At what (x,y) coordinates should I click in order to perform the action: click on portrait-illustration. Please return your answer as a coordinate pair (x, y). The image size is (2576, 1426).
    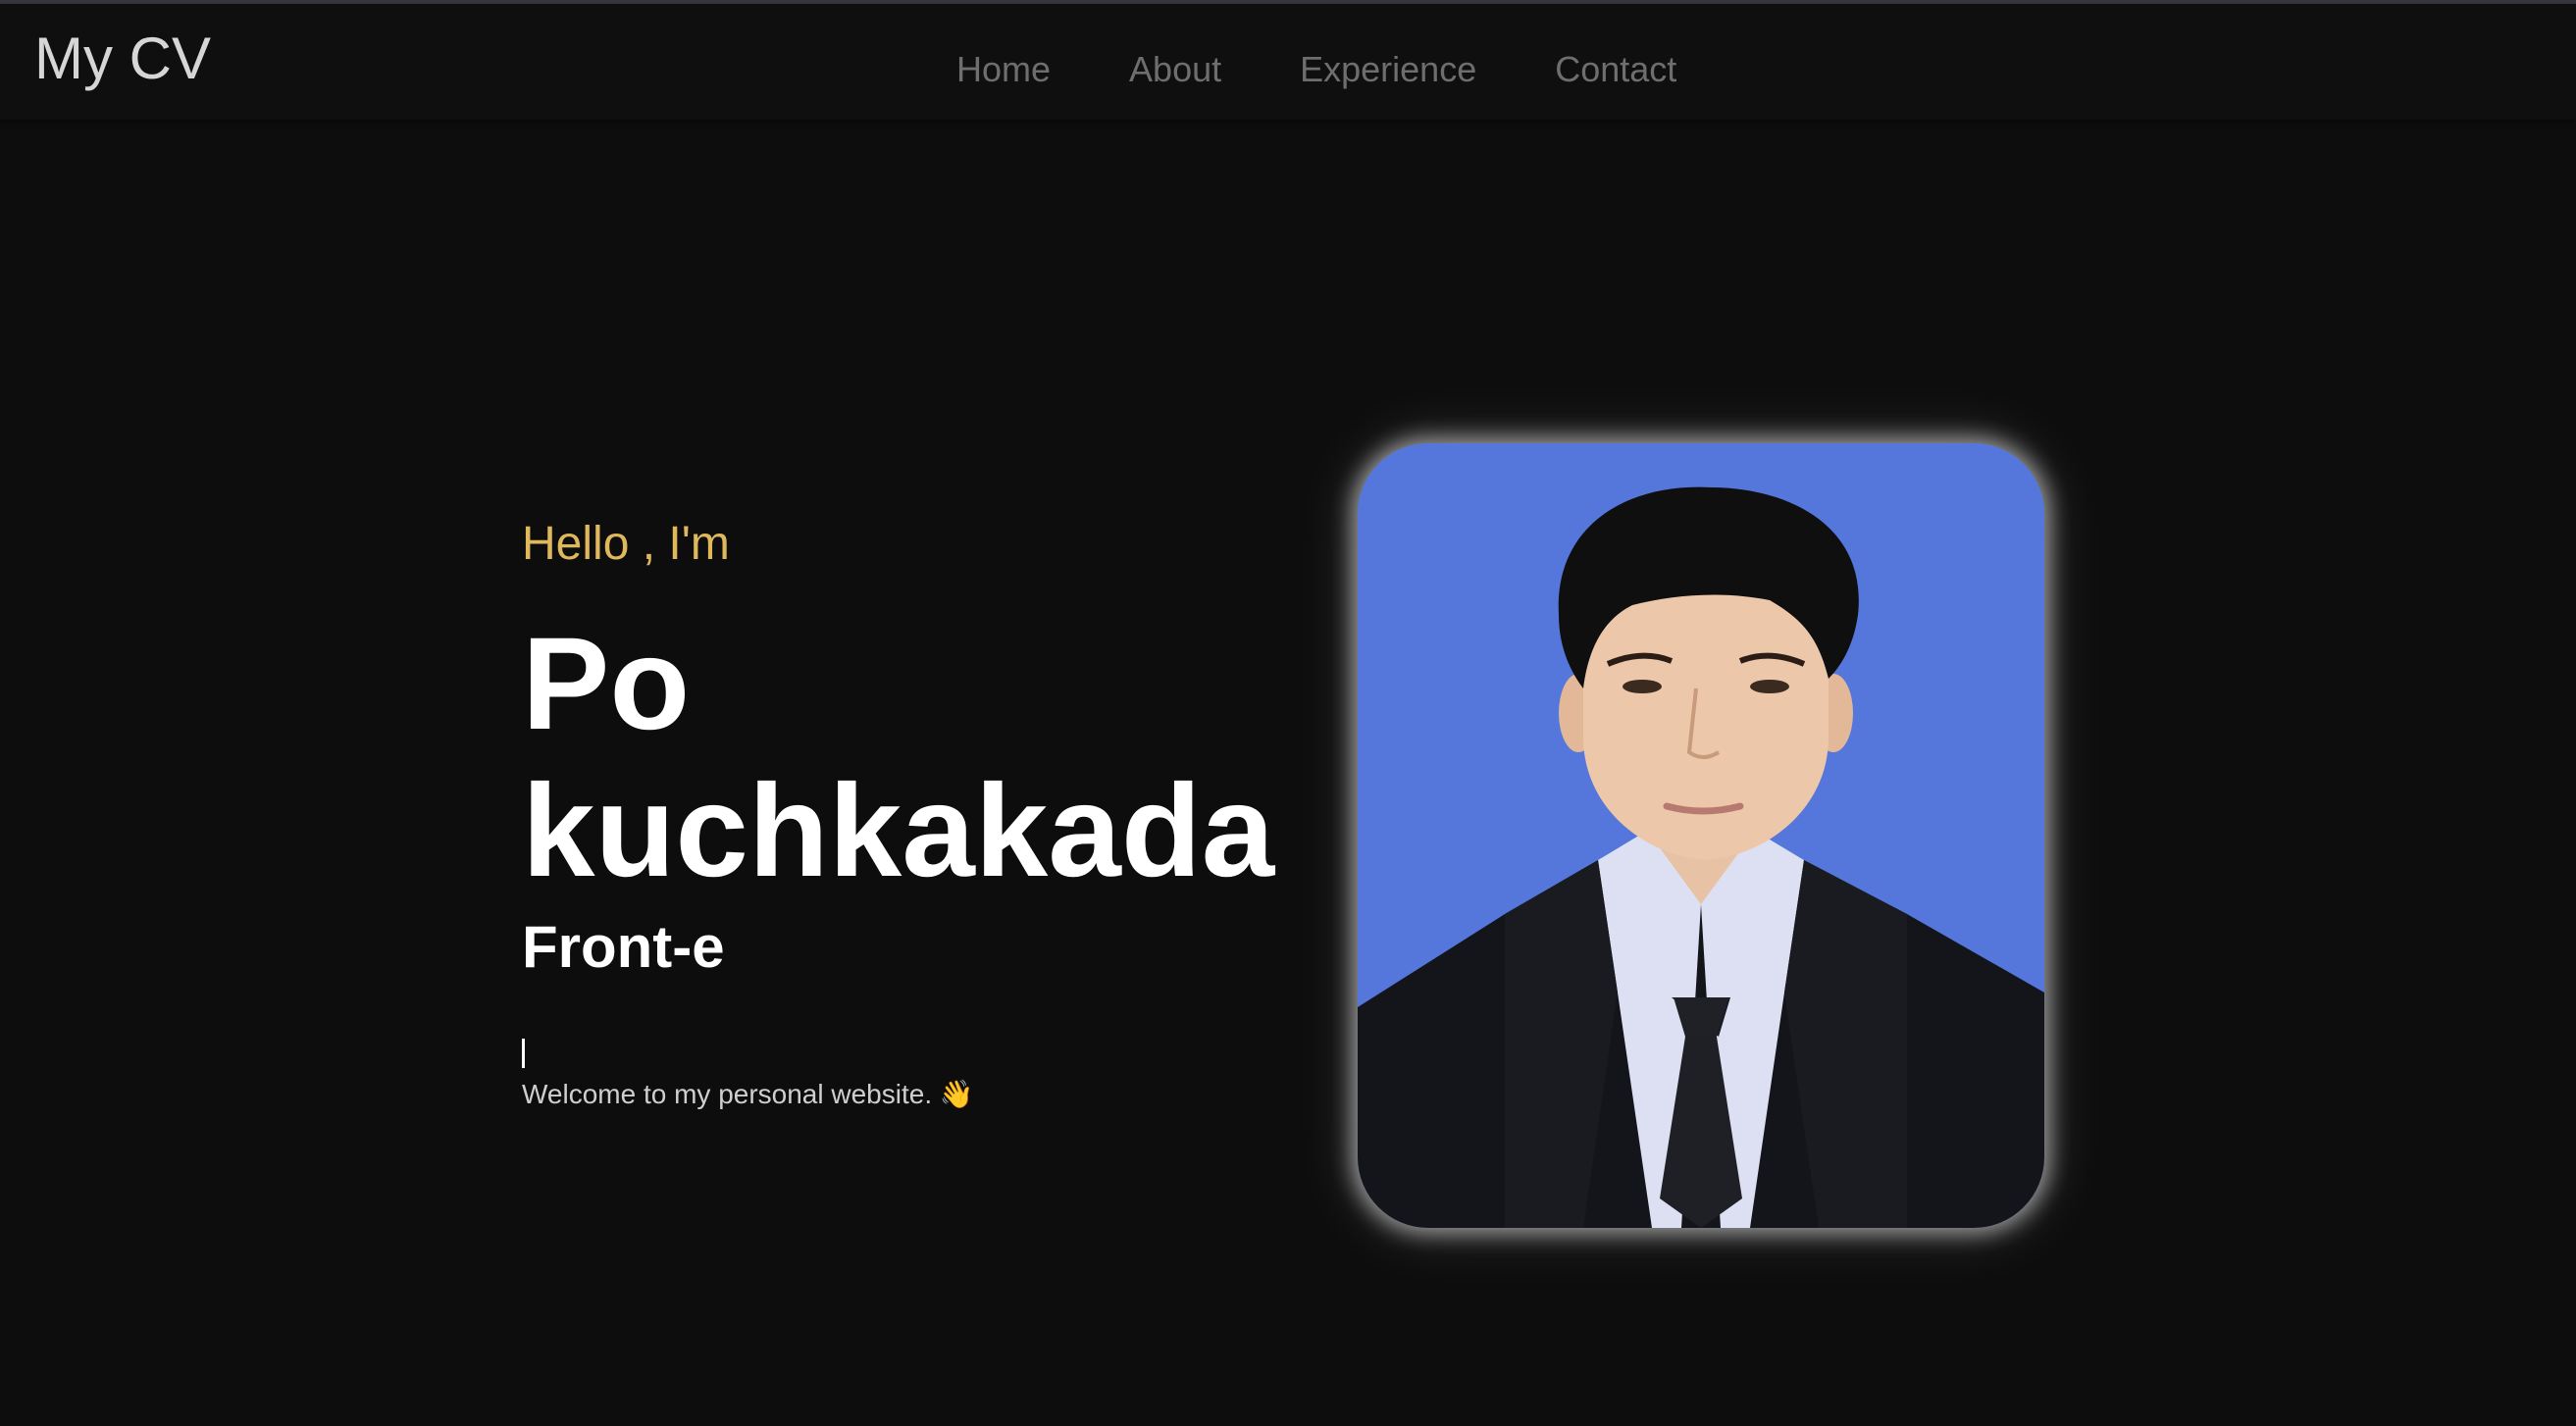
    Looking at the image, I should click on (1701, 835).